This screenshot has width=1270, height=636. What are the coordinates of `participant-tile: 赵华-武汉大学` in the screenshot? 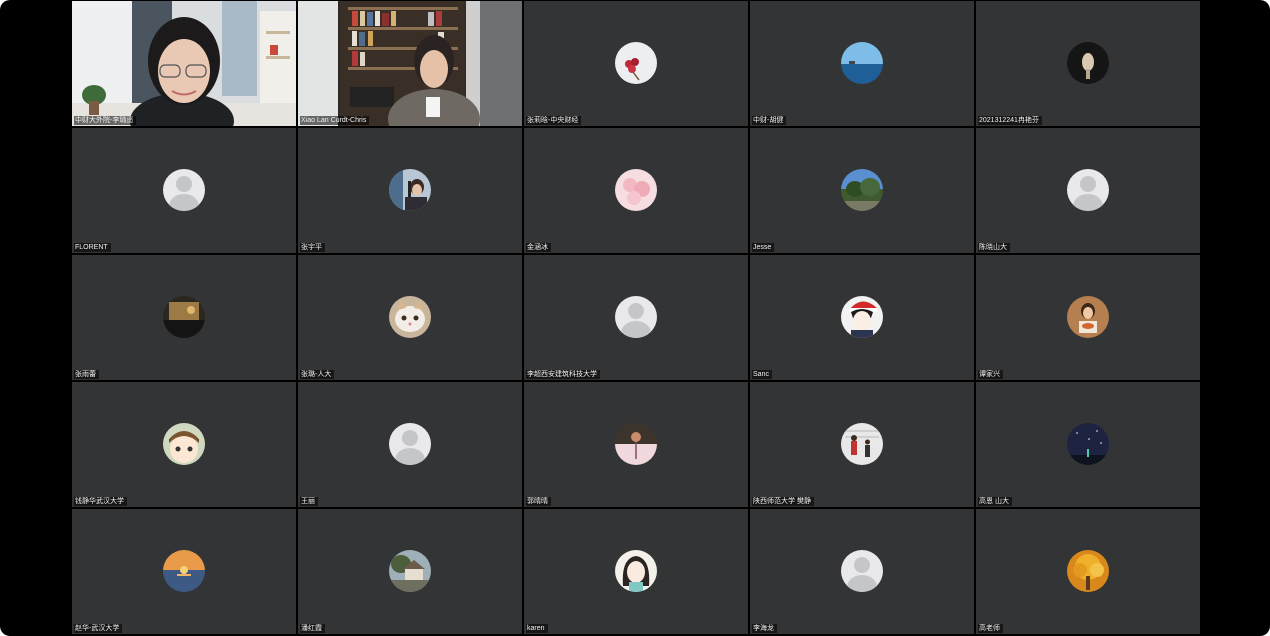 It's located at (184, 571).